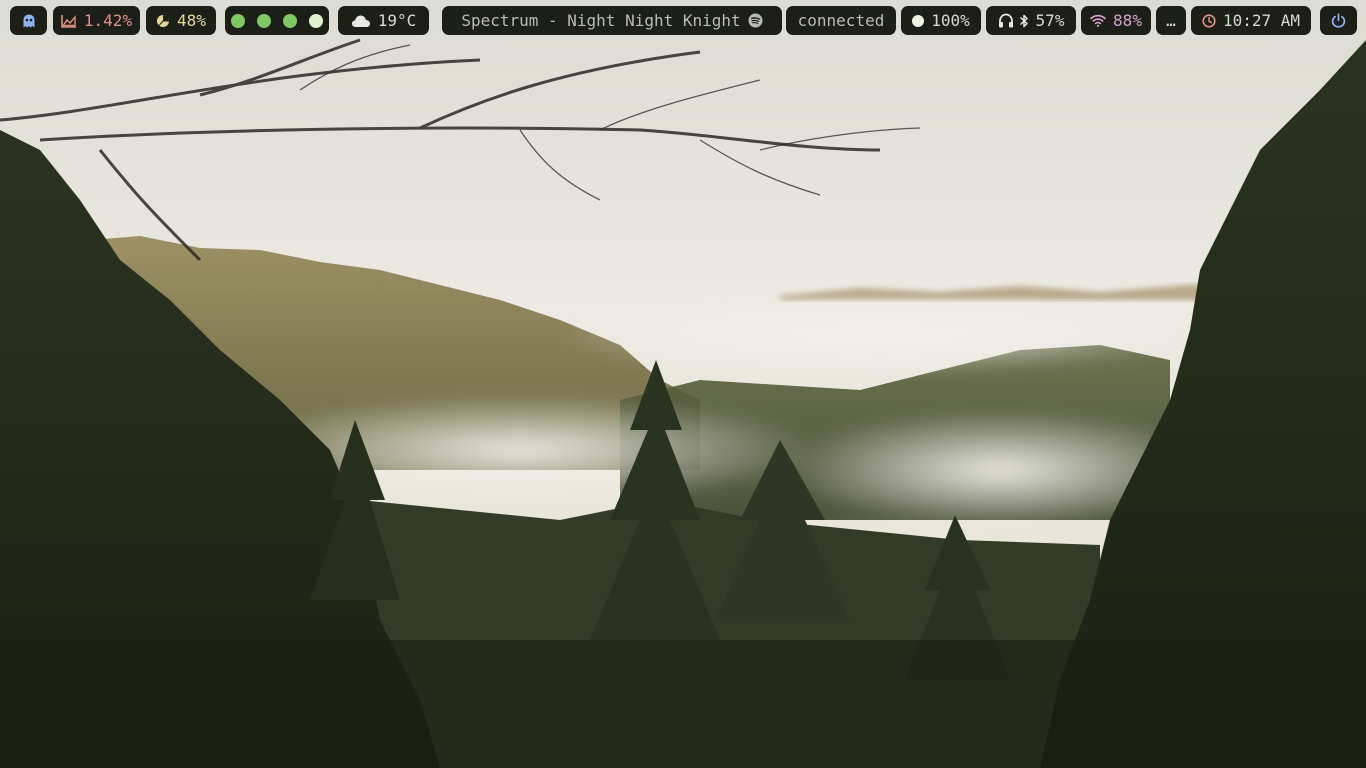  Describe the element at coordinates (277, 20) in the screenshot. I see `workspace-switcher` at that location.